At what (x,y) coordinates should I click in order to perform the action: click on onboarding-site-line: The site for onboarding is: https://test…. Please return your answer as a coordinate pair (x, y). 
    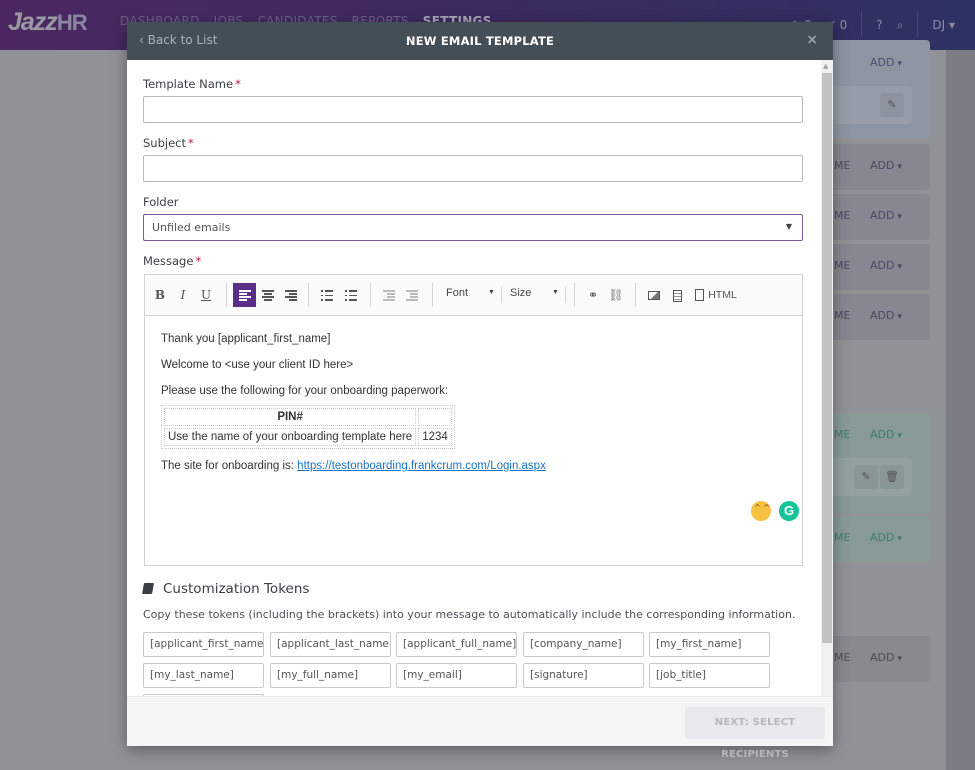
    Looking at the image, I should click on (353, 466).